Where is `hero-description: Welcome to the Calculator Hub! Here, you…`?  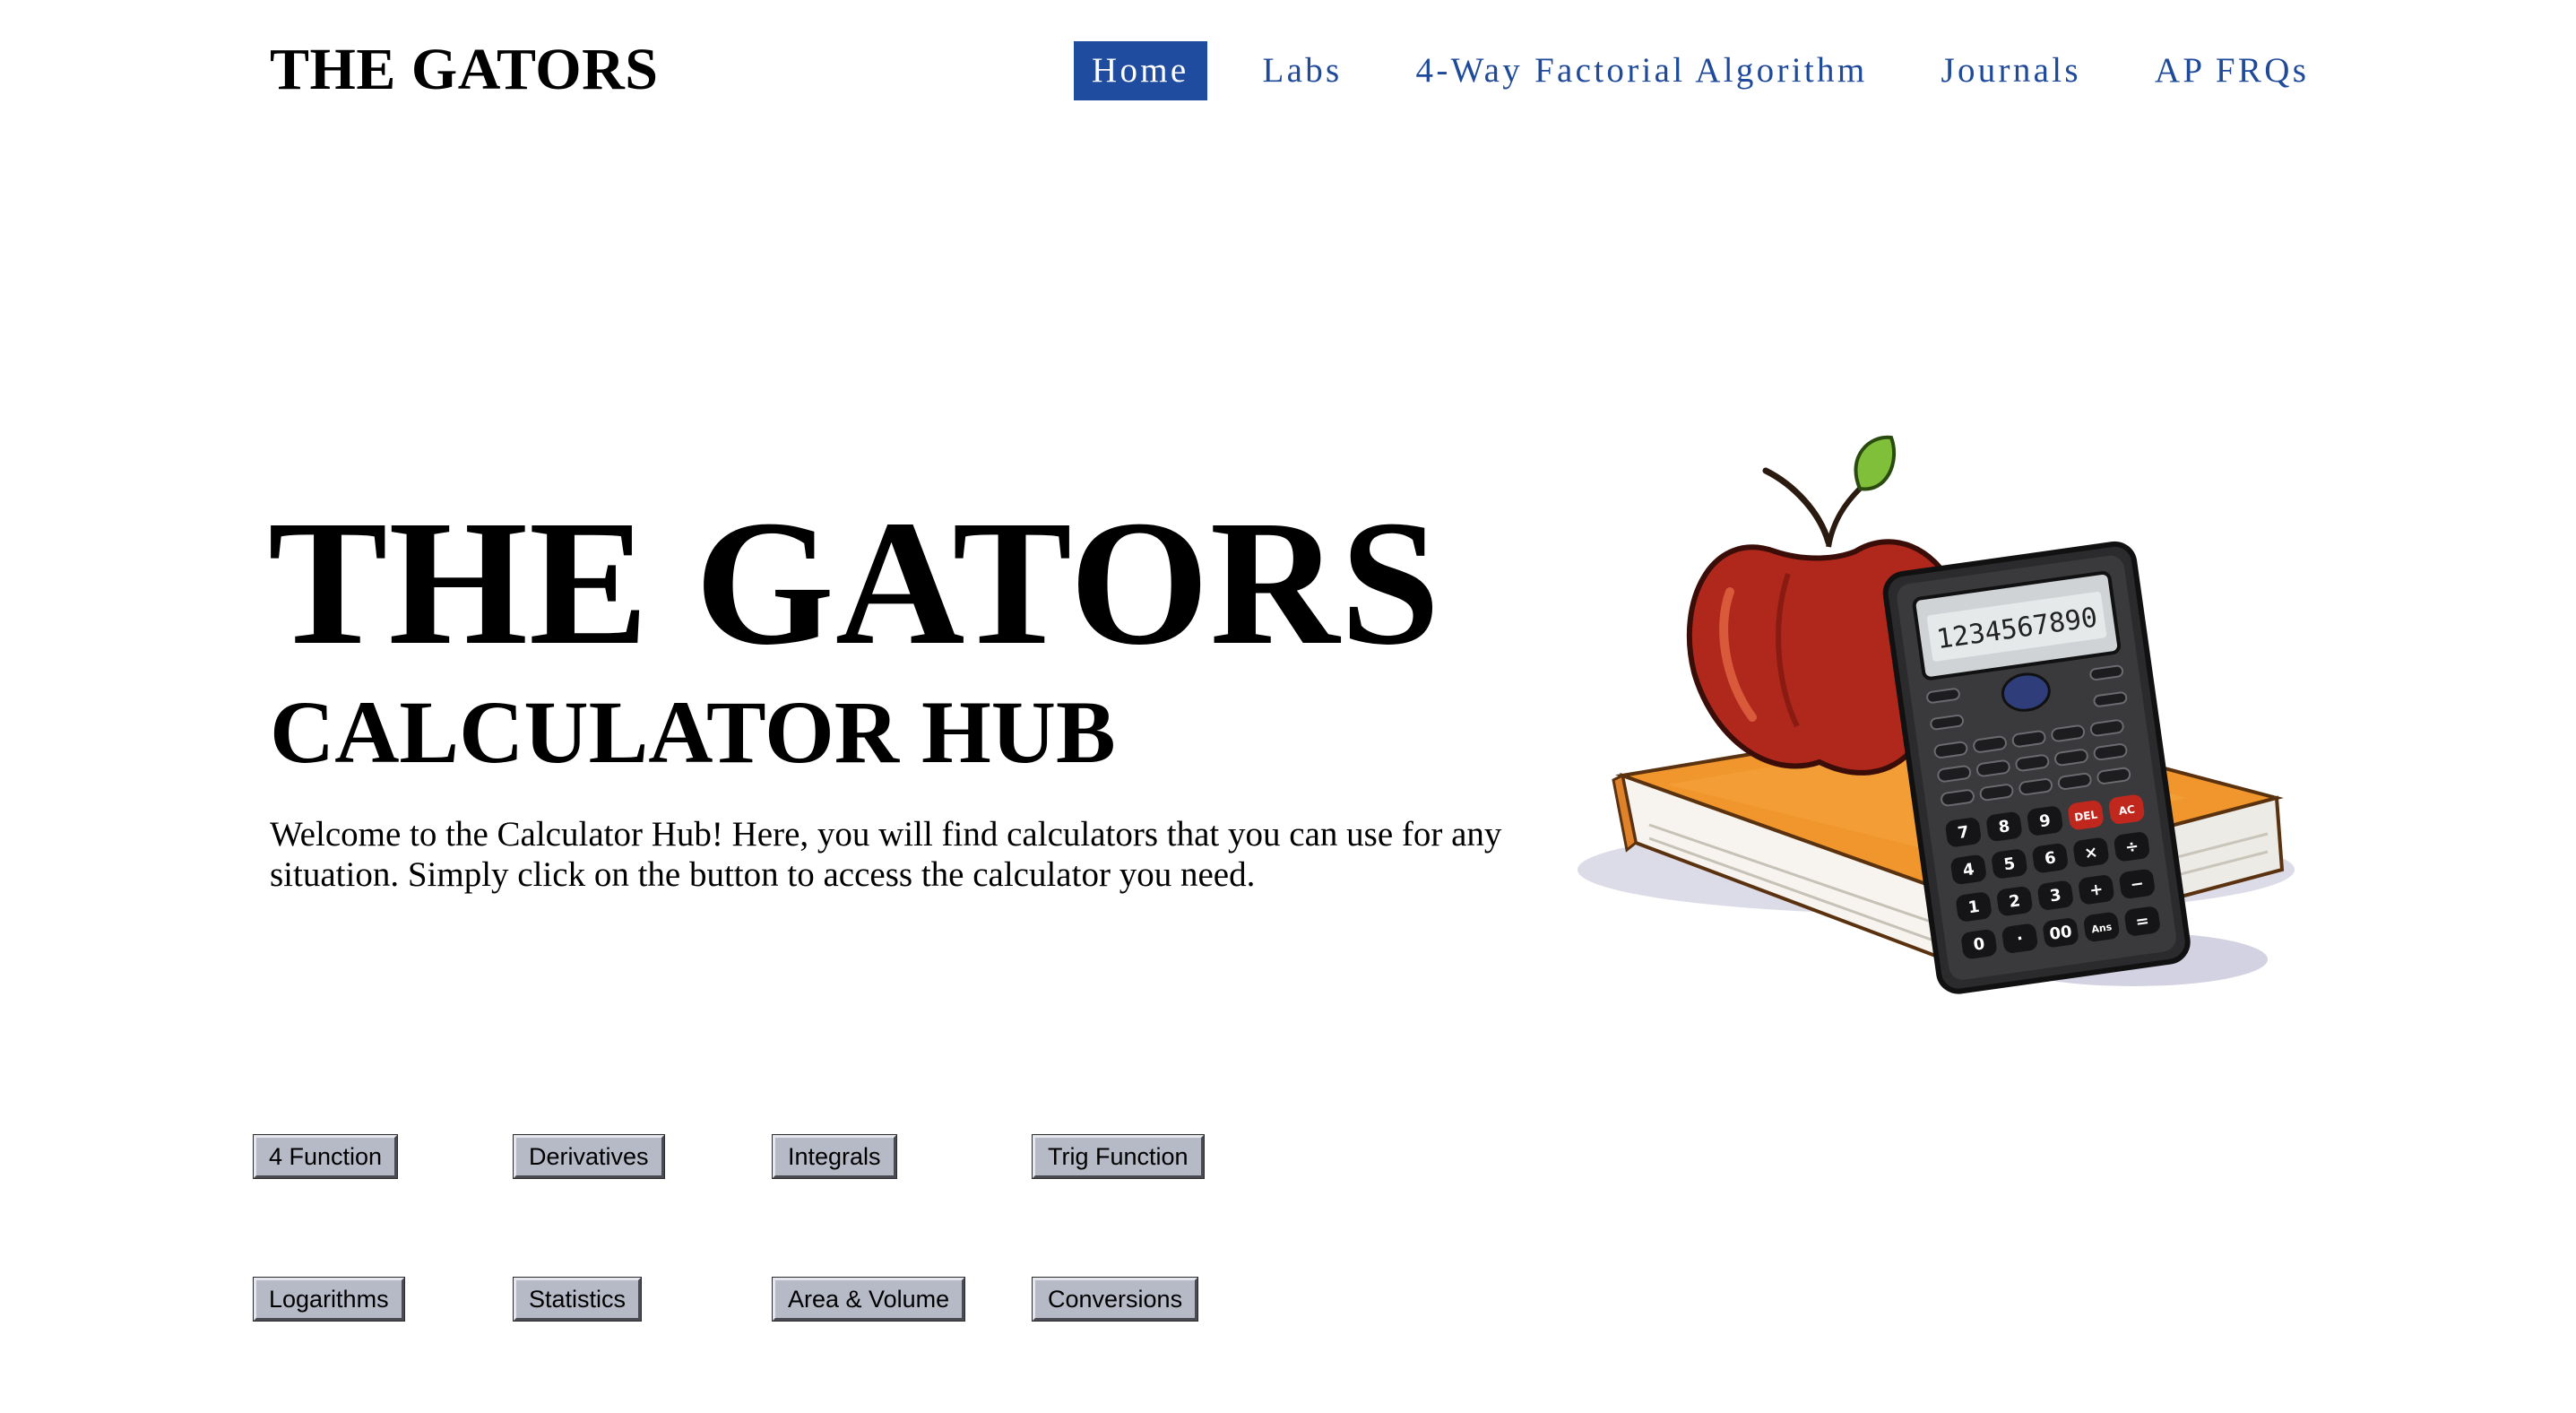 hero-description: Welcome to the Calculator Hub! Here, you… is located at coordinates (886, 854).